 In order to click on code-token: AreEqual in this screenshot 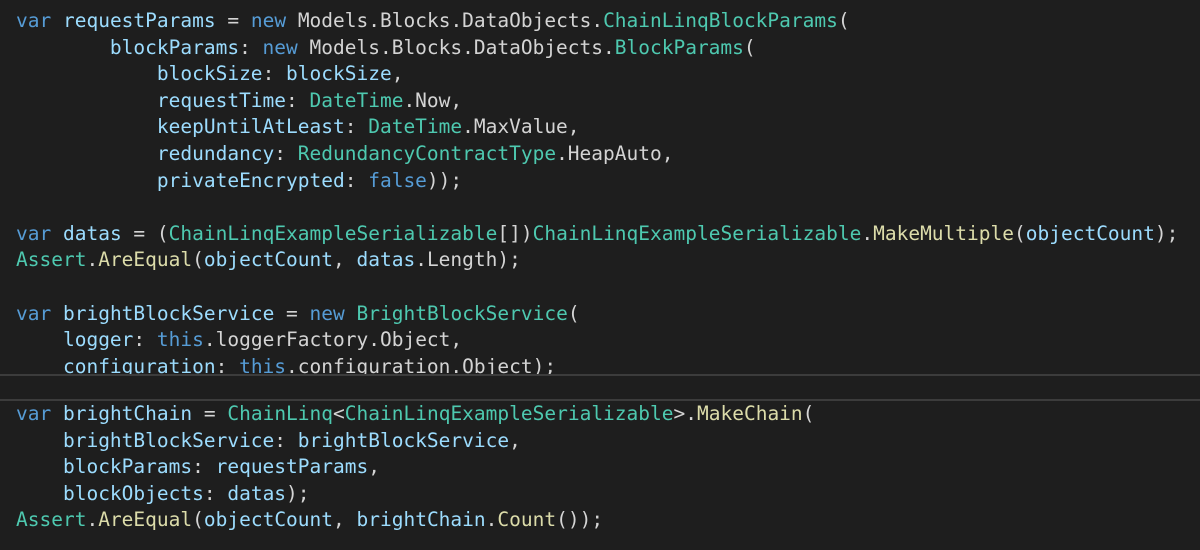, I will do `click(145, 260)`.